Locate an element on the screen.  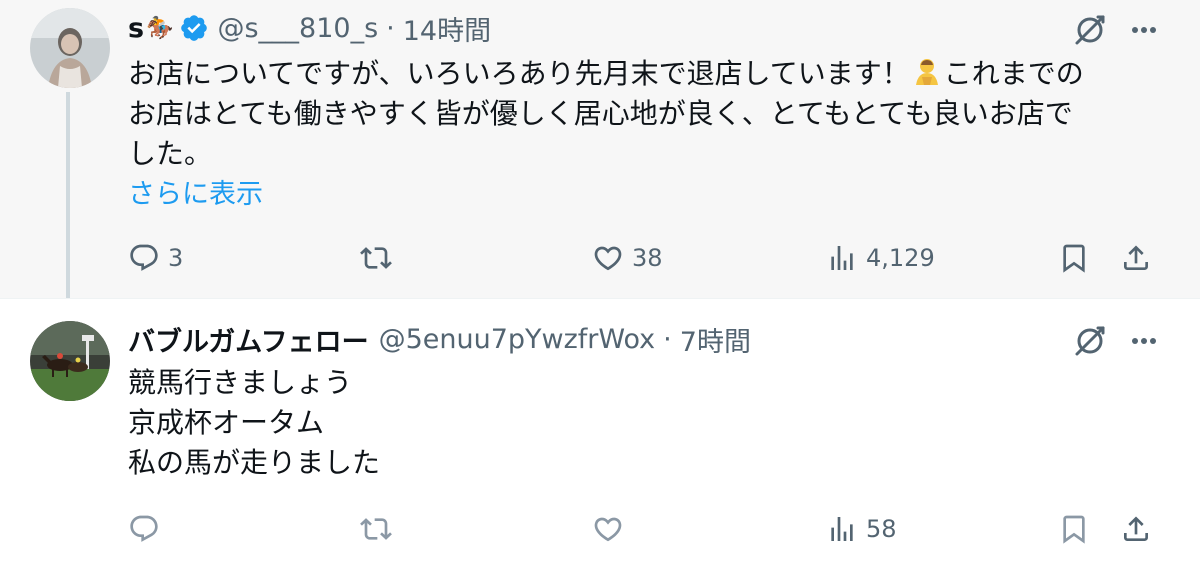
view-count: 4,129 is located at coordinates (900, 258).